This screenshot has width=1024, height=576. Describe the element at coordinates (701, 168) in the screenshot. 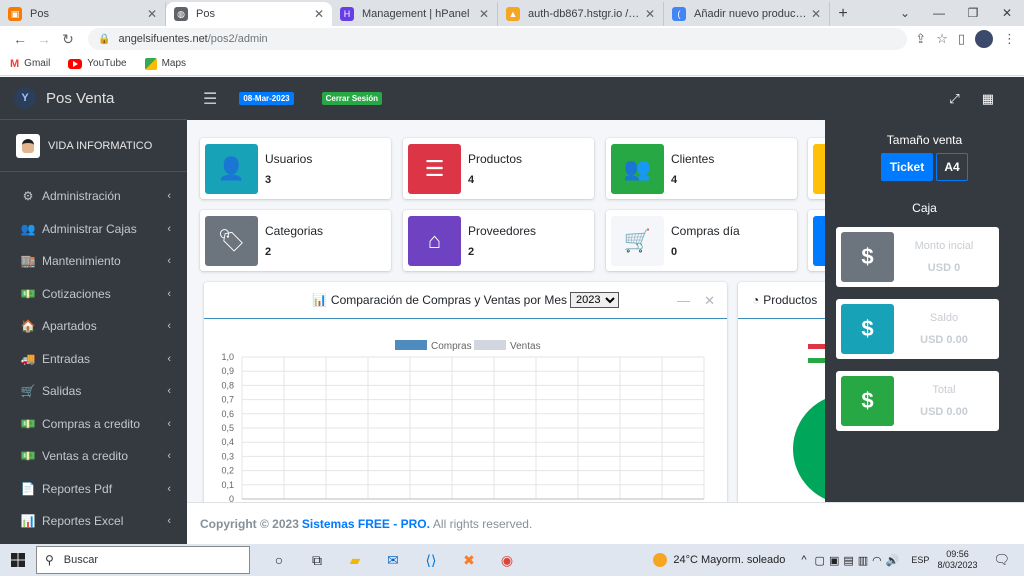

I see `info-box-2: 👥 Clientes 4` at that location.